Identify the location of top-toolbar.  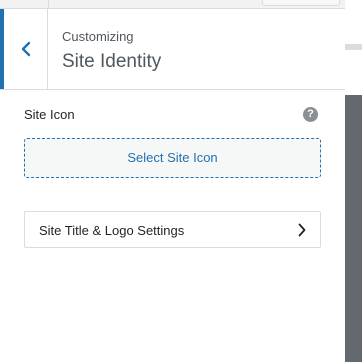
(172, 4).